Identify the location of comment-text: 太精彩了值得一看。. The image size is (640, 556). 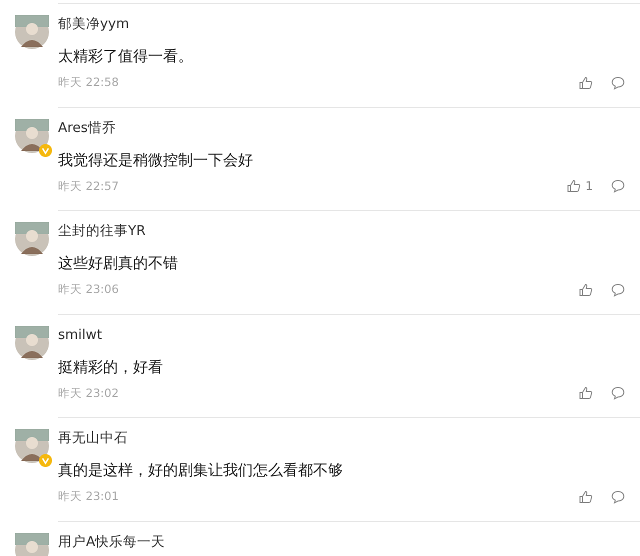
(125, 56).